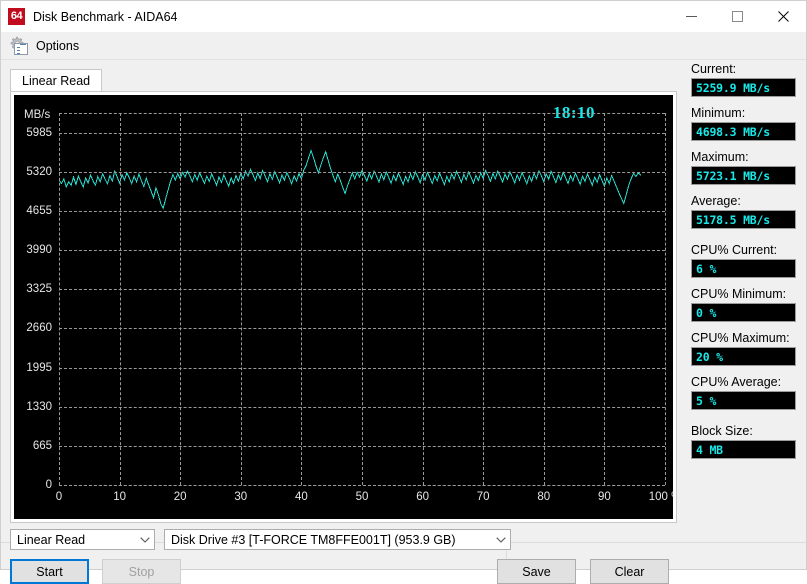 This screenshot has width=807, height=584. I want to click on options-gear-icon, so click(19, 46).